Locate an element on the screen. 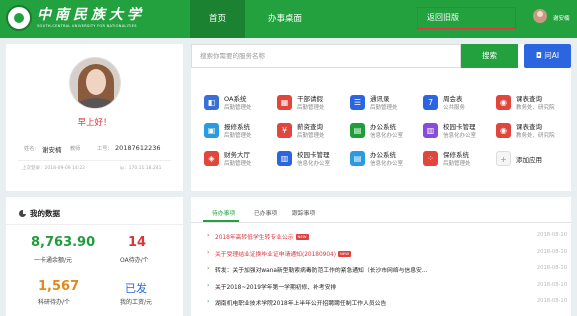  nav-home: 首页 is located at coordinates (217, 19).